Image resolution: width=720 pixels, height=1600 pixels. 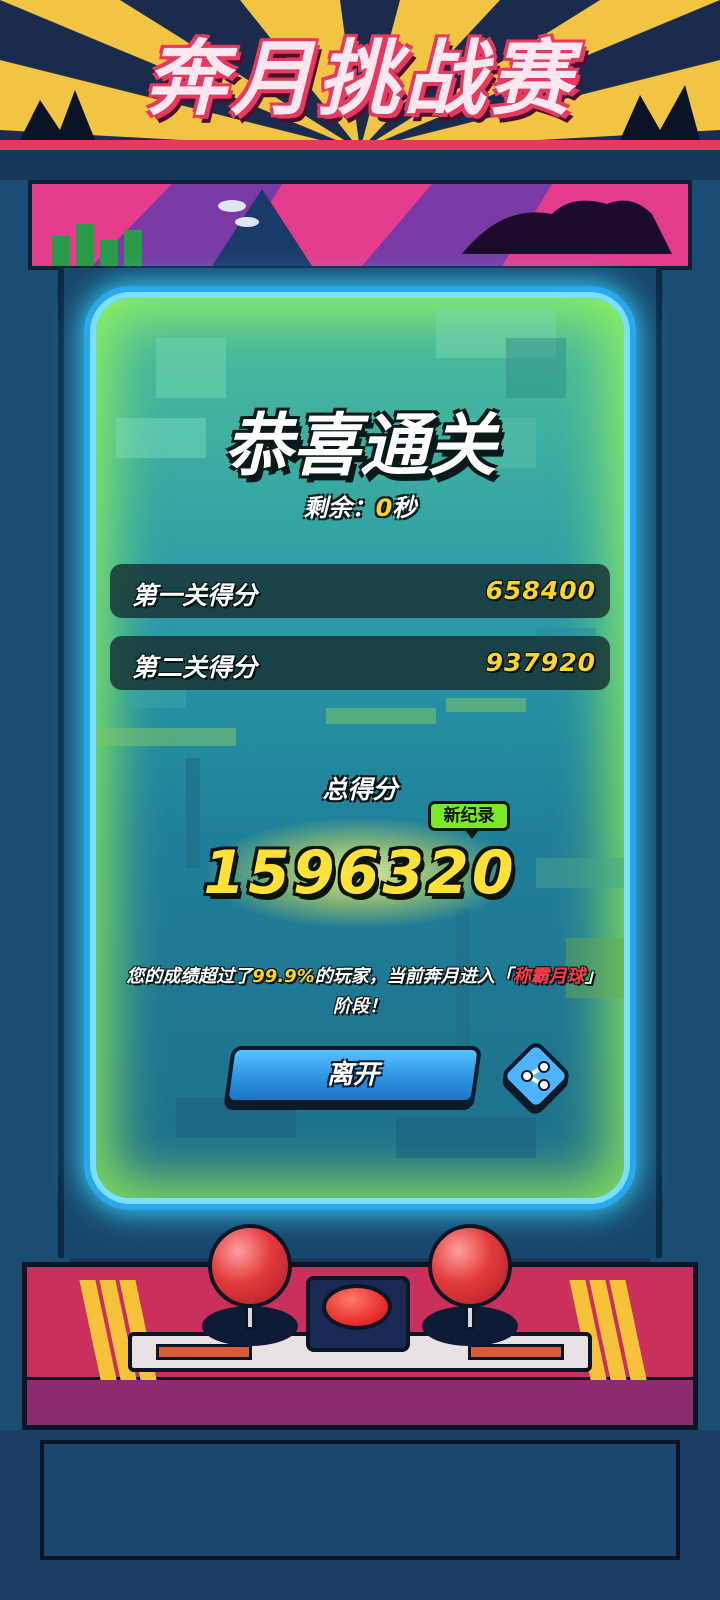 What do you see at coordinates (516, 1352) in the screenshot?
I see `panel-slot-right` at bounding box center [516, 1352].